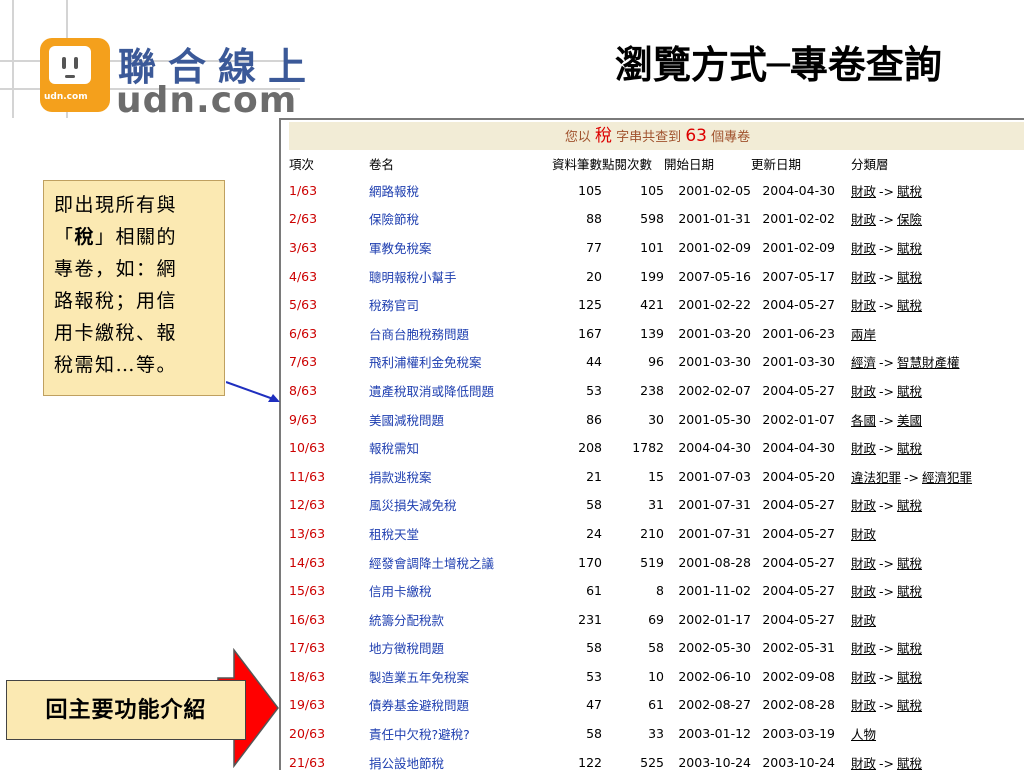 The image size is (1024, 770). Describe the element at coordinates (307, 734) in the screenshot. I see `row-index: 20/63` at that location.